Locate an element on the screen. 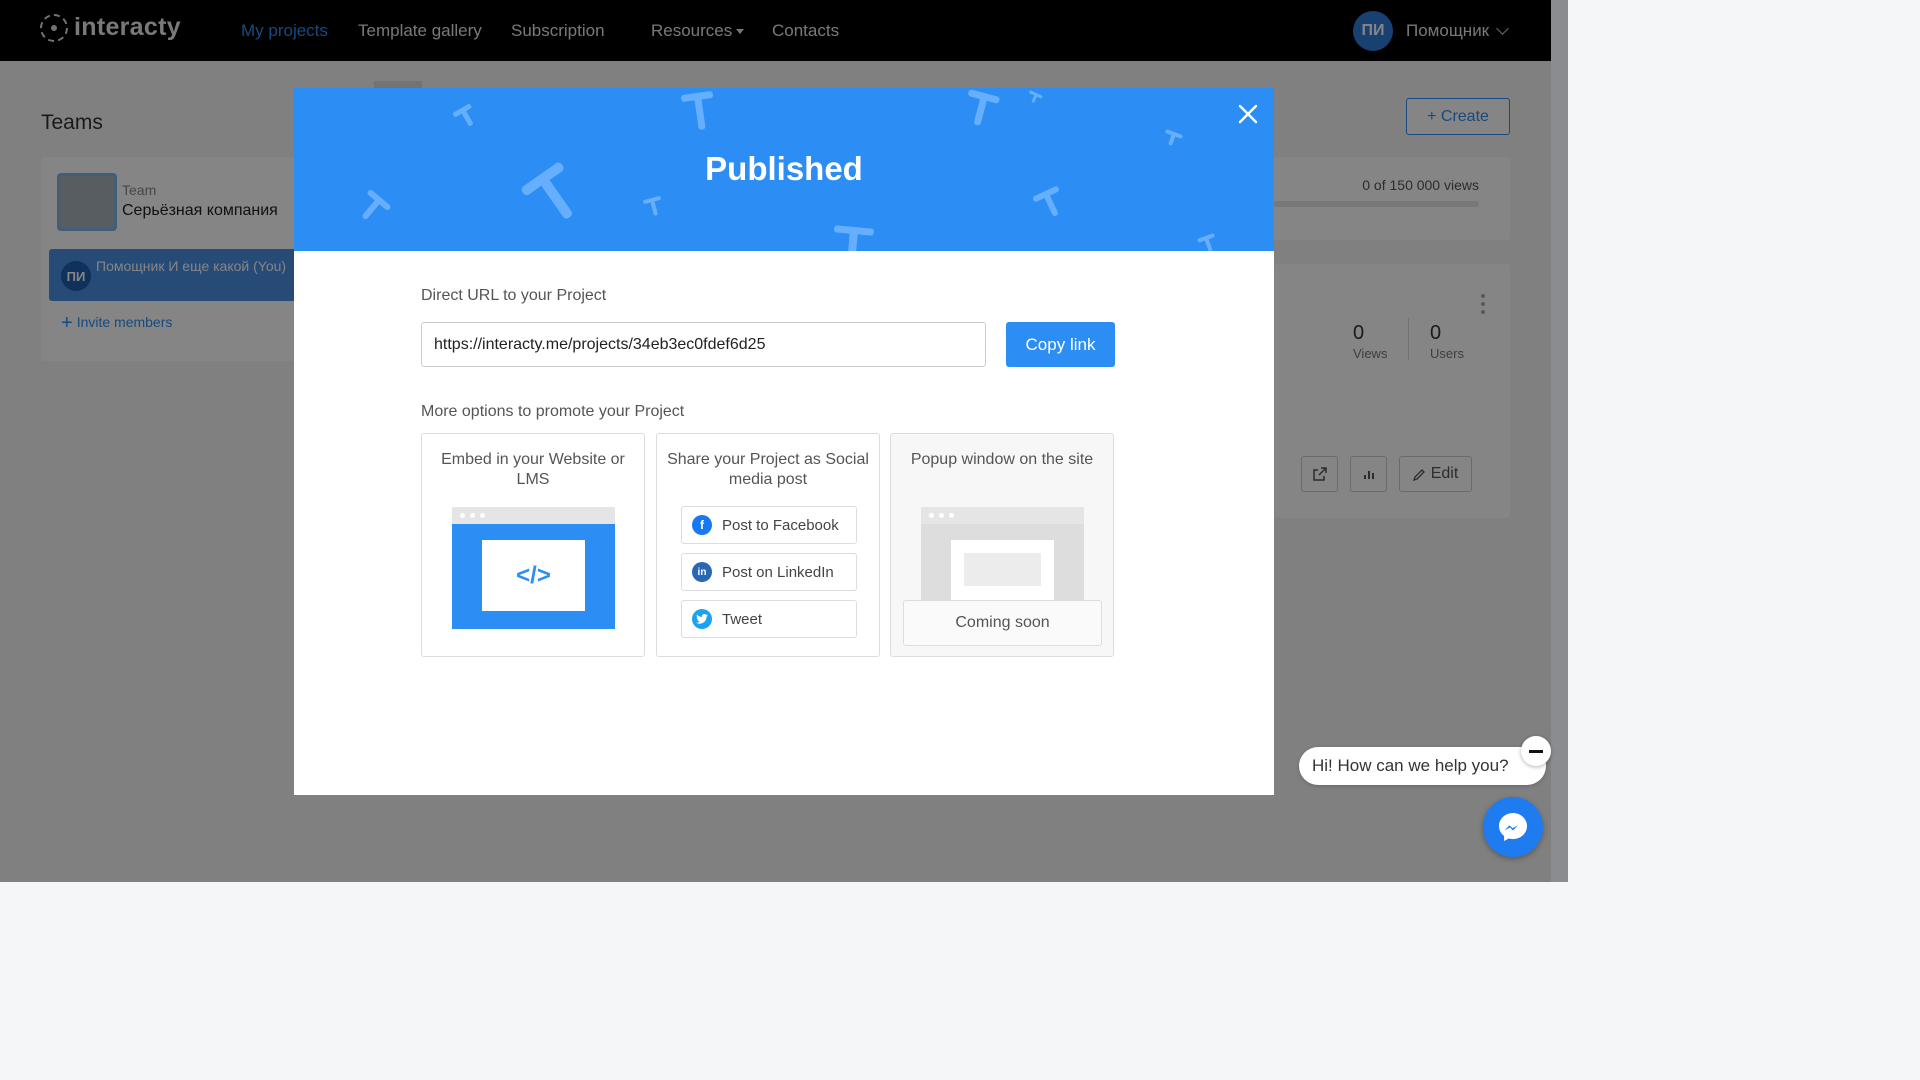 This screenshot has width=1920, height=1080. modal-title: Published is located at coordinates (784, 168).